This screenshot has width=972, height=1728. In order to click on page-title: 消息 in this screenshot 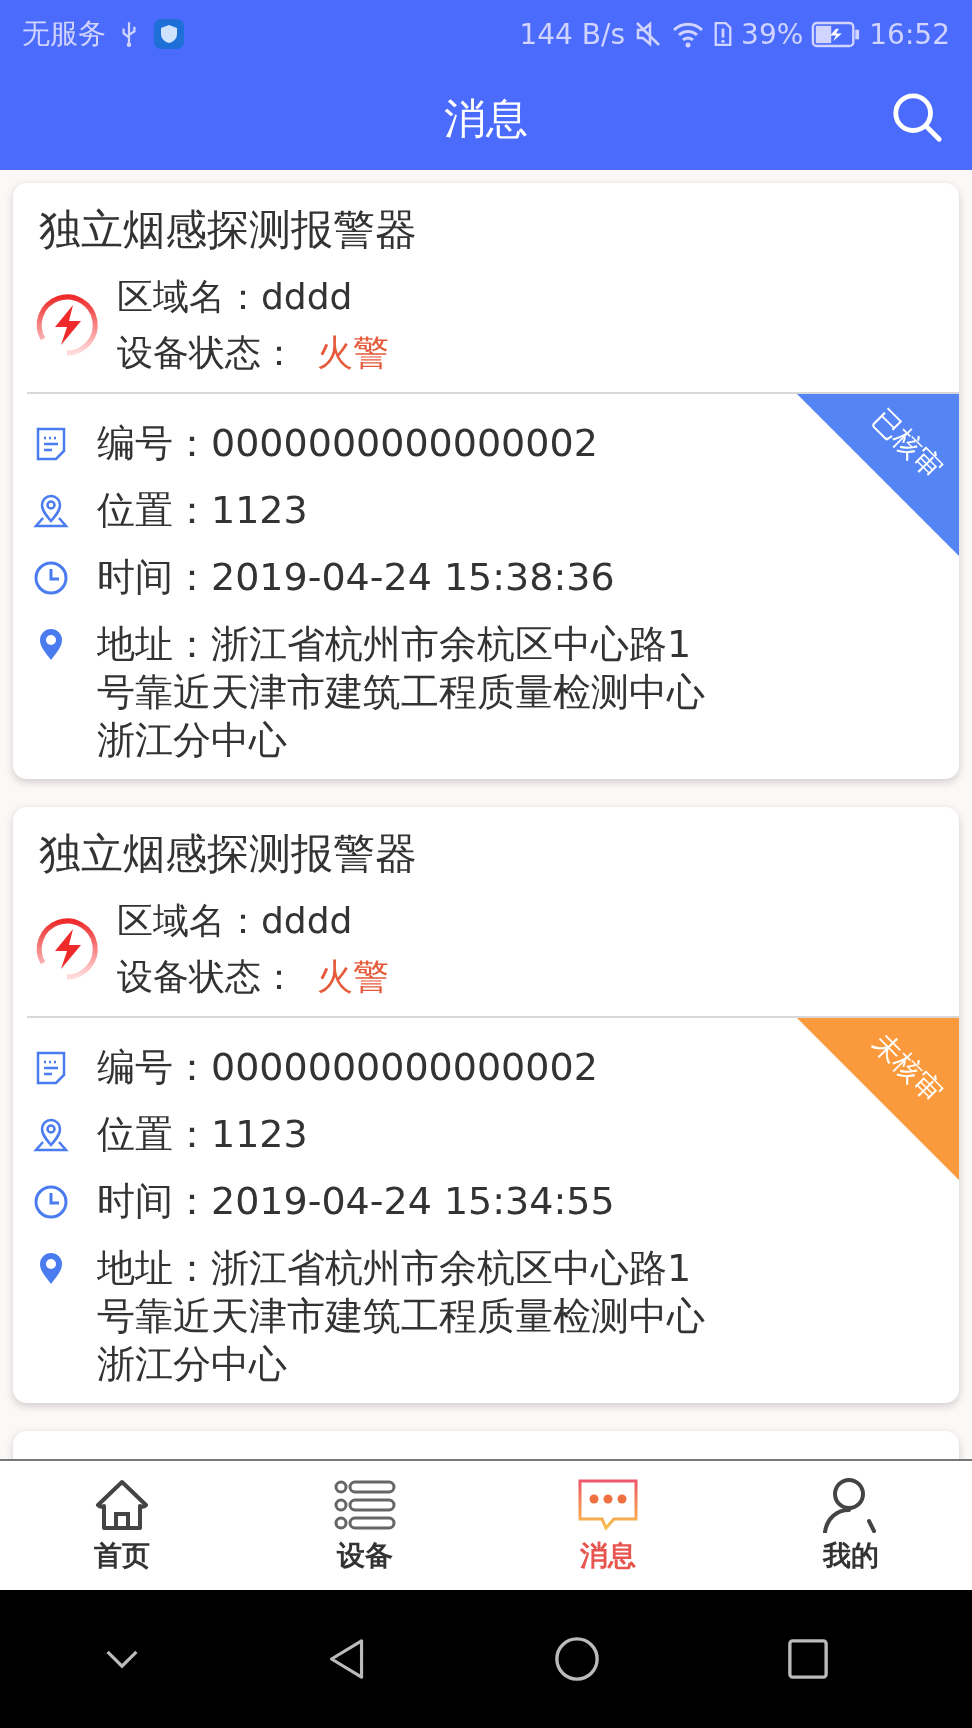, I will do `click(486, 119)`.